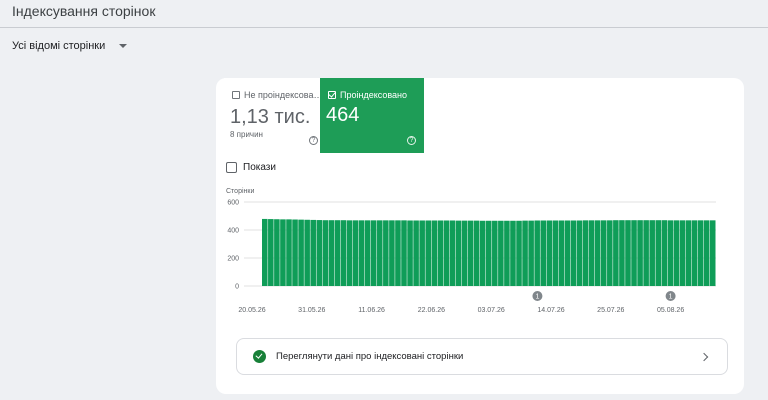  Describe the element at coordinates (259, 356) in the screenshot. I see `check-circle-icon` at that location.